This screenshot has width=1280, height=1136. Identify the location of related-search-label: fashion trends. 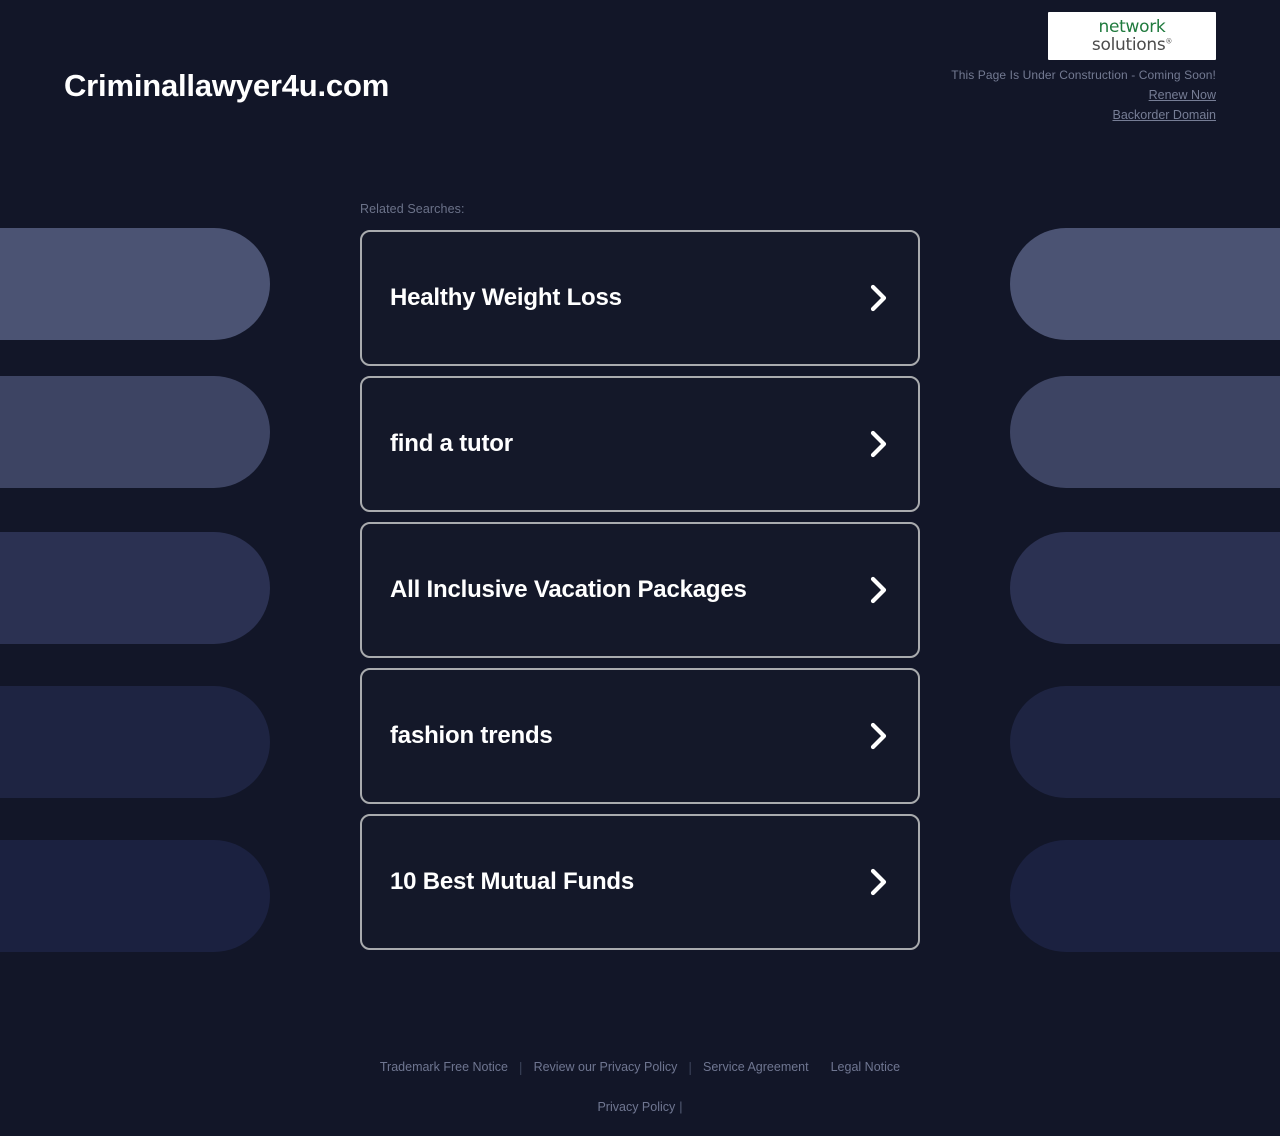
(471, 735).